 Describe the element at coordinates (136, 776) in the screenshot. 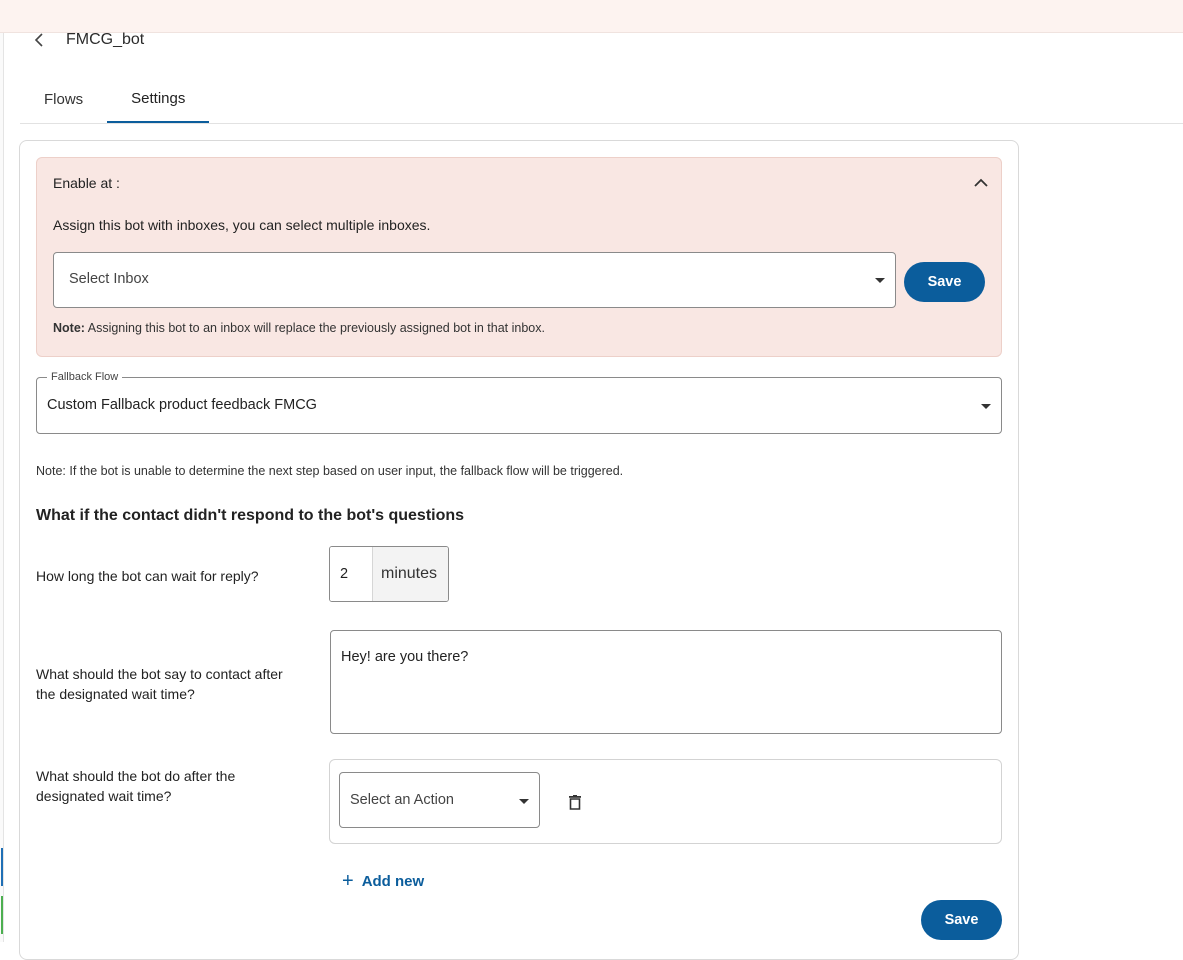

I see `action-label-line1: What should the bot do after the` at that location.